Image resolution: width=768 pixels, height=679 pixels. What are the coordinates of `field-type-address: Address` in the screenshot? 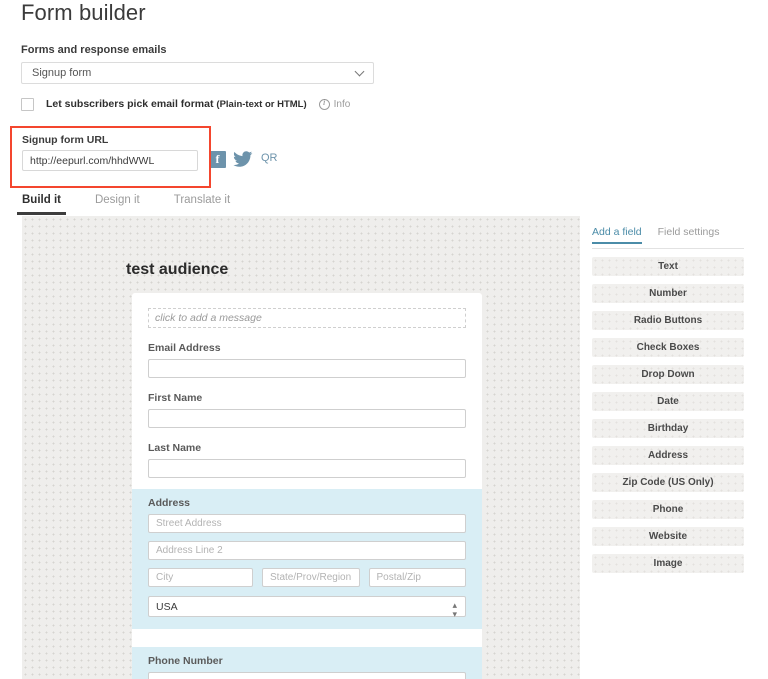 It's located at (668, 455).